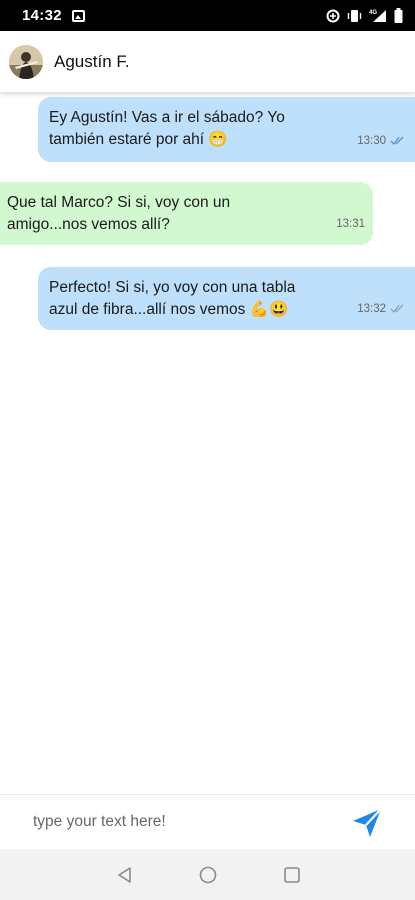 This screenshot has height=900, width=415. I want to click on message-time: 13:32, so click(371, 309).